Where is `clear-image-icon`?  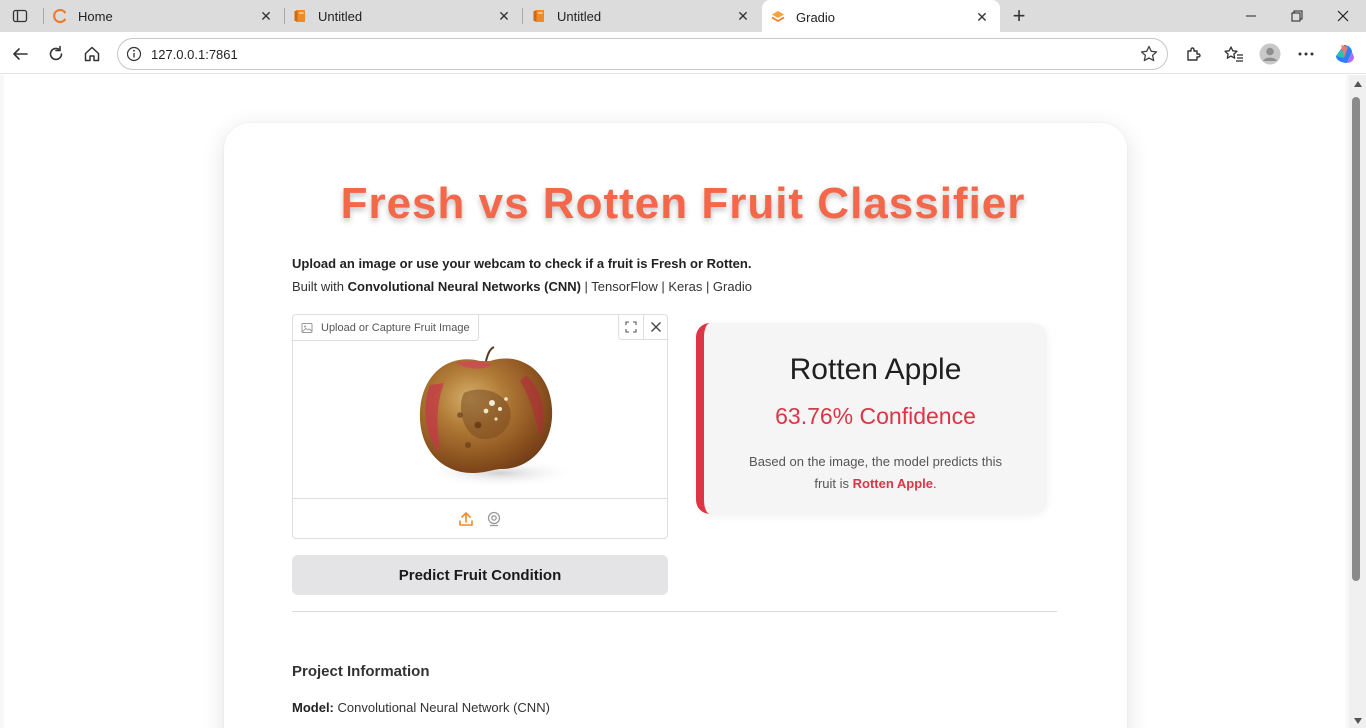 clear-image-icon is located at coordinates (655, 327).